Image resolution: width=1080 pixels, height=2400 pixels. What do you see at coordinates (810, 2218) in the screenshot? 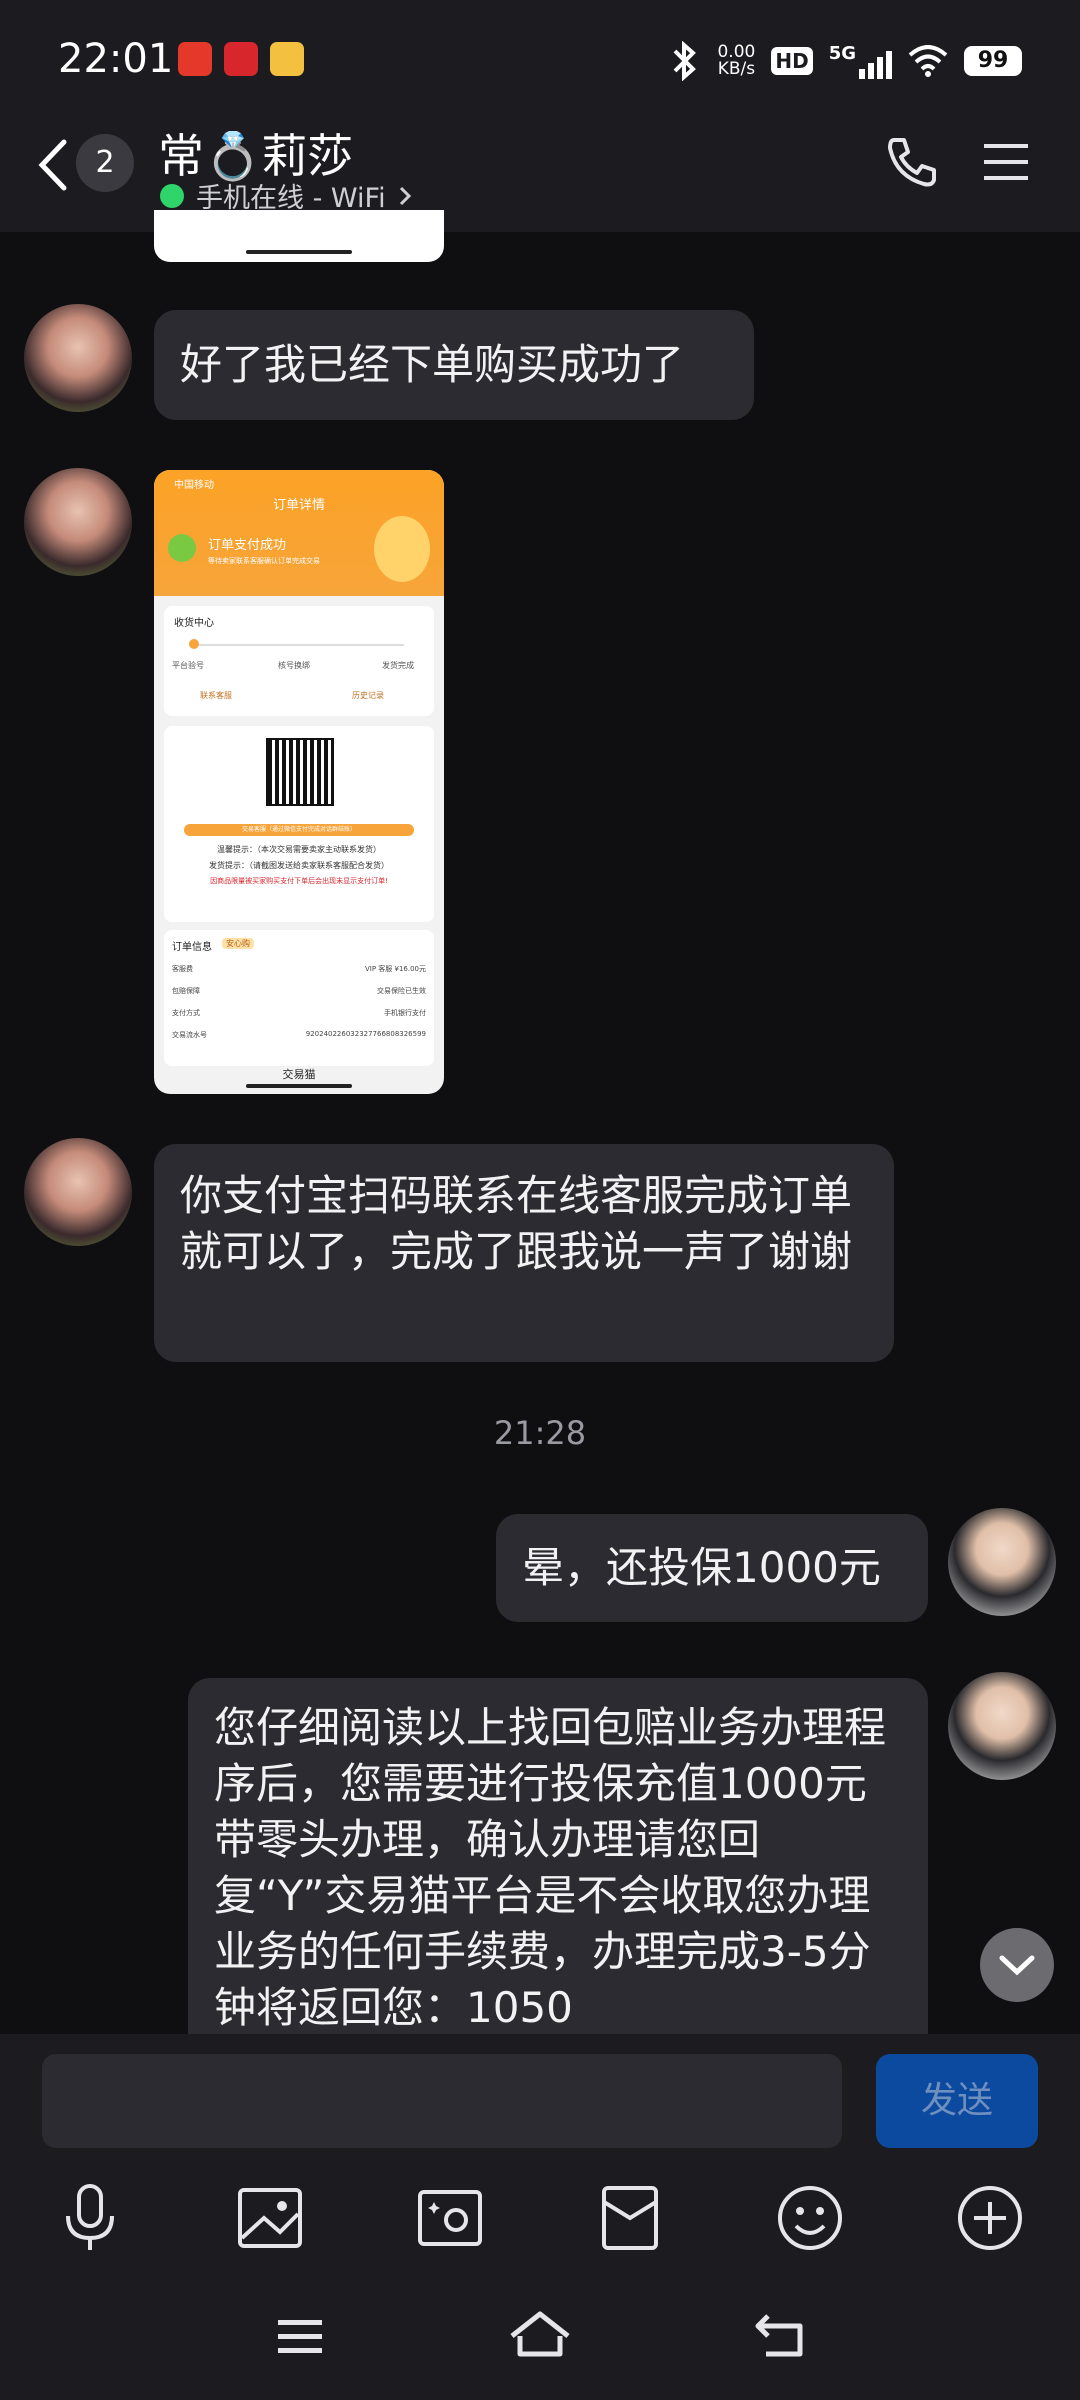
I see `emoji-icon` at bounding box center [810, 2218].